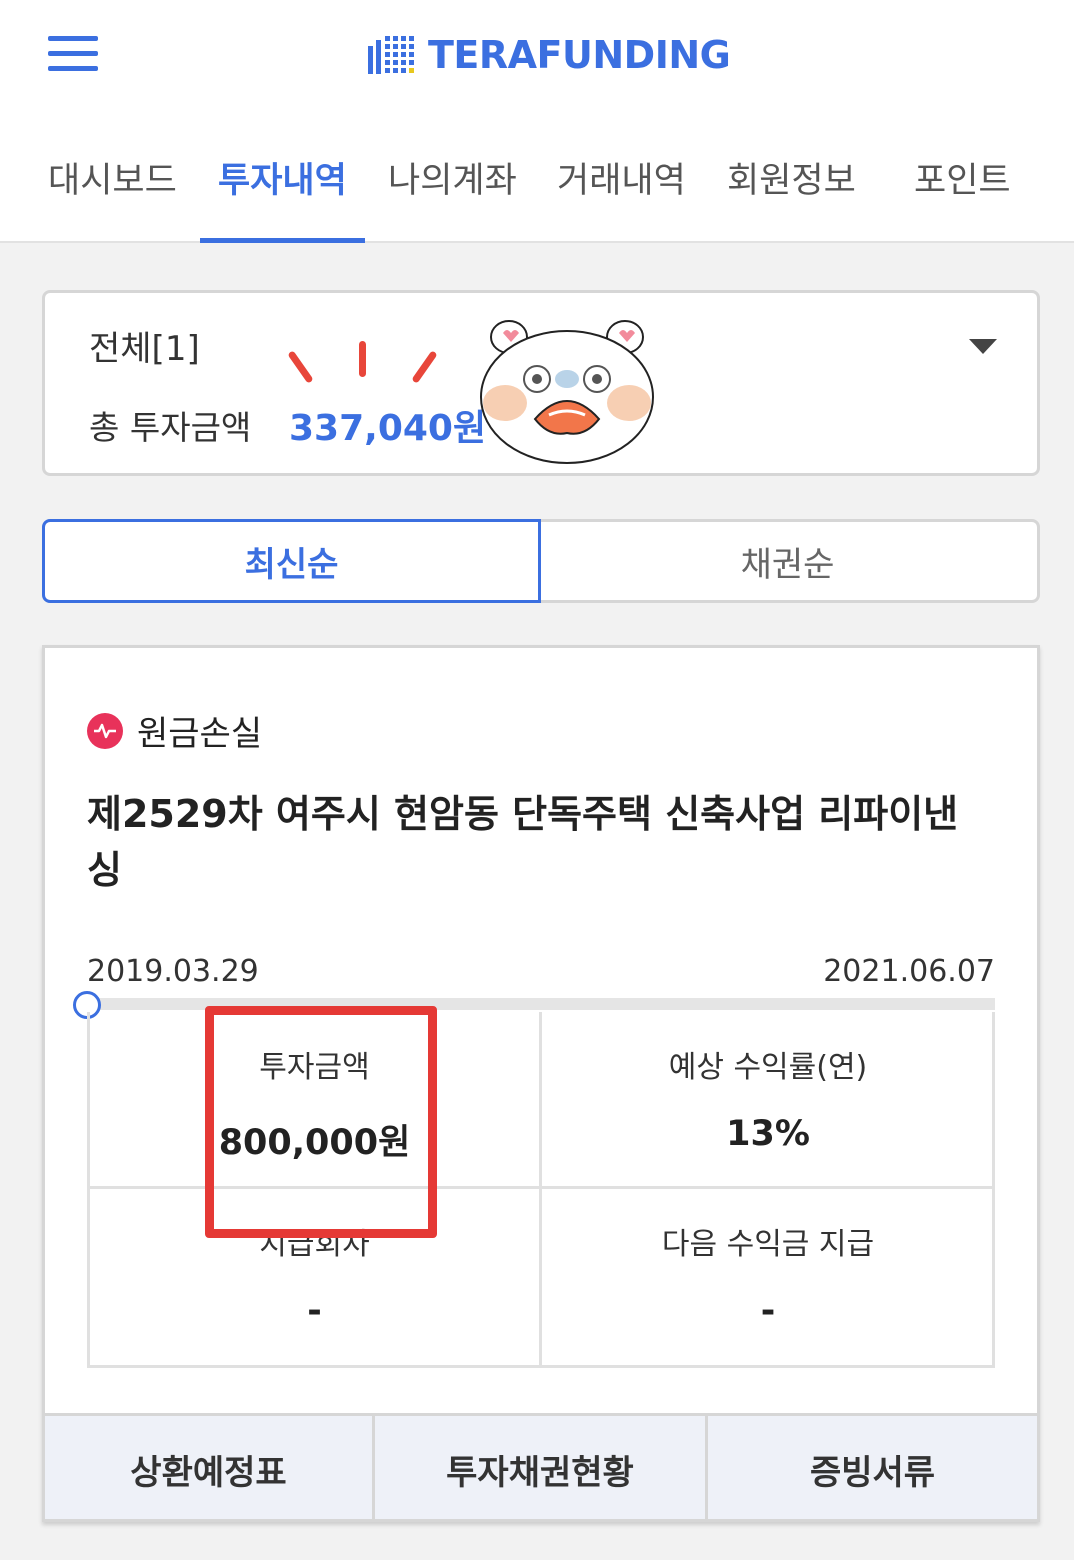 Image resolution: width=1074 pixels, height=1560 pixels. What do you see at coordinates (210, 1469) in the screenshot?
I see `repayment-schedule-button: 상환예정표` at bounding box center [210, 1469].